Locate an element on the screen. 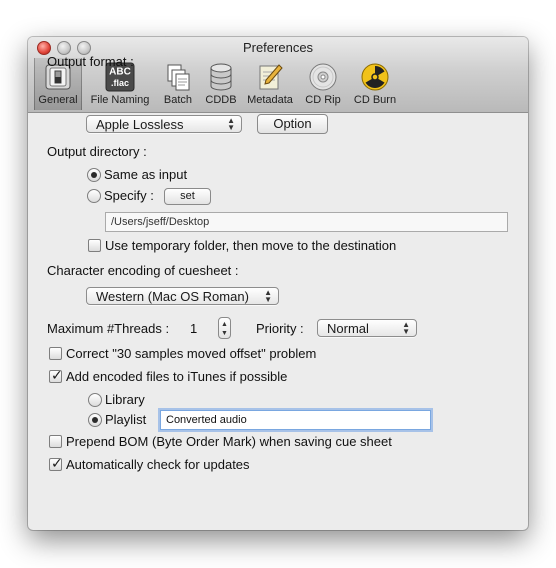  add-itunes-checkbox: ✓ is located at coordinates (56, 375).